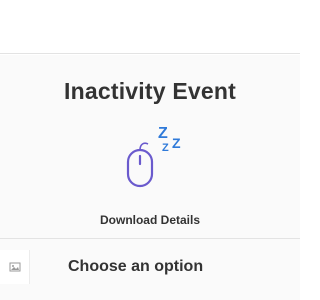 The width and height of the screenshot is (320, 300). Describe the element at coordinates (150, 91) in the screenshot. I see `page-title: Inactivity Event` at that location.